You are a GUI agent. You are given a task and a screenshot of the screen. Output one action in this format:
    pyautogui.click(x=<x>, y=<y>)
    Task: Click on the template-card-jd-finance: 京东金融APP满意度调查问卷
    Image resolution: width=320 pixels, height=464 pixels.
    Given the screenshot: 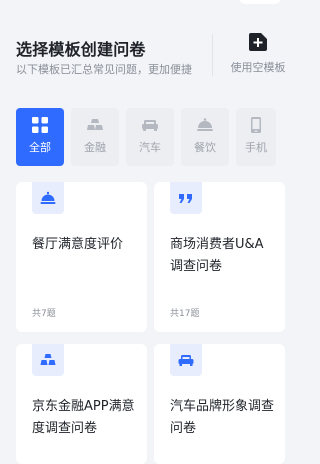 What is the action you would take?
    pyautogui.click(x=81, y=404)
    